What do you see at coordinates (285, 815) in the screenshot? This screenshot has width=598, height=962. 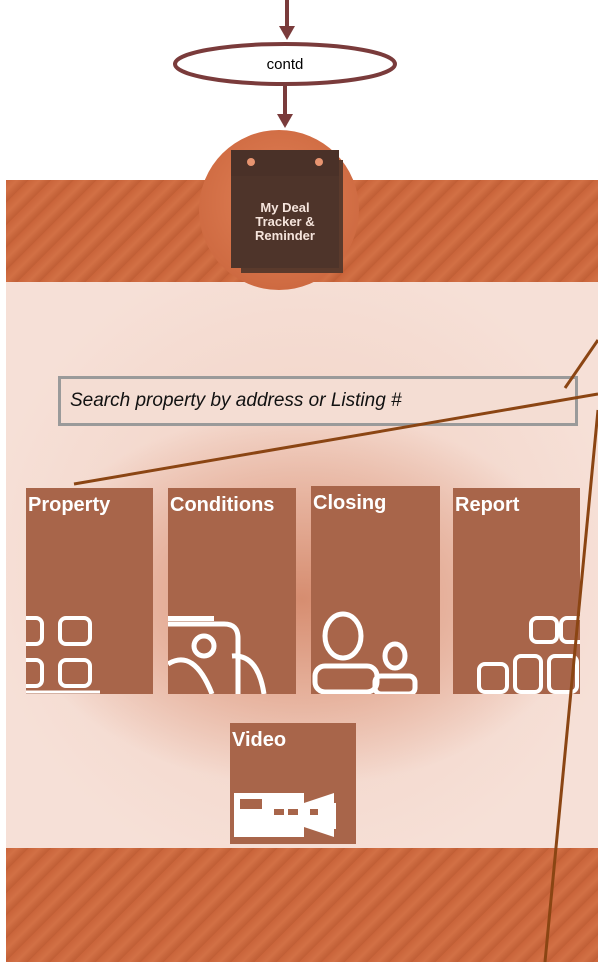 I see `video-camera-icon` at bounding box center [285, 815].